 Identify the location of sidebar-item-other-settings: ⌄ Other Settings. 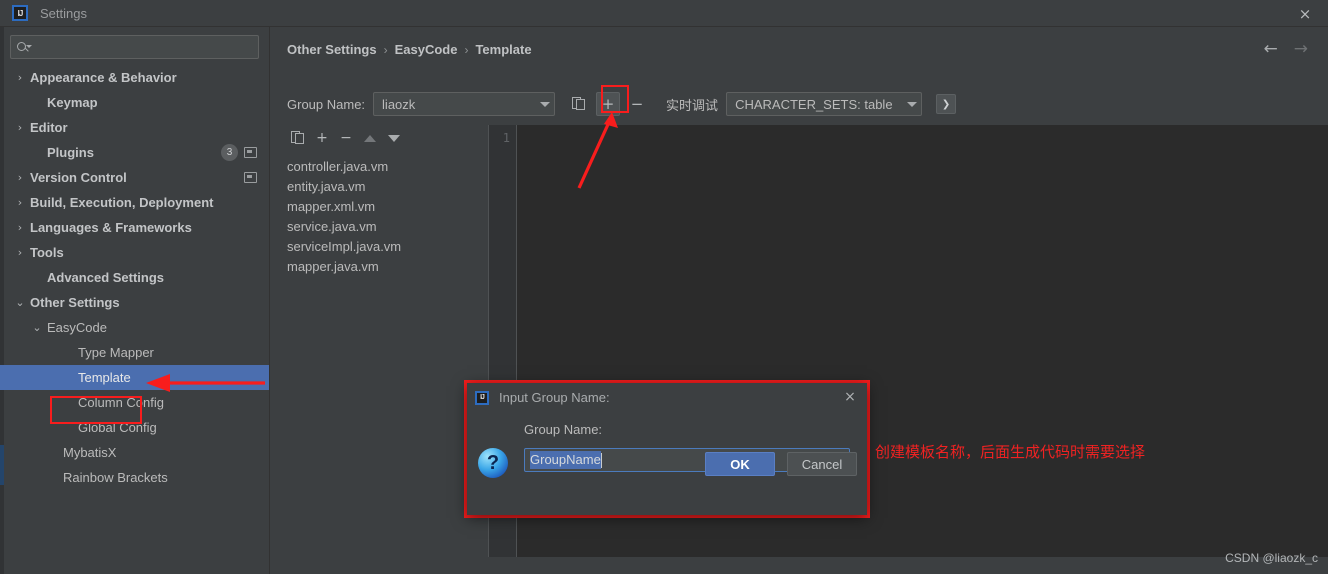
(134, 302).